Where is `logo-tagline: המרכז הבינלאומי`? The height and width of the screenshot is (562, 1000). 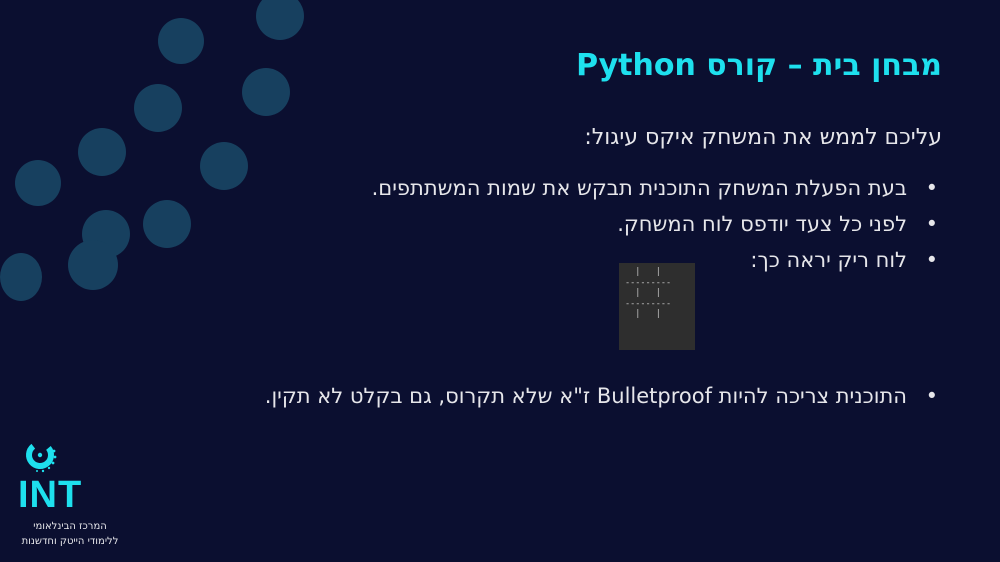 logo-tagline: המרכז הבינלאומי is located at coordinates (70, 526).